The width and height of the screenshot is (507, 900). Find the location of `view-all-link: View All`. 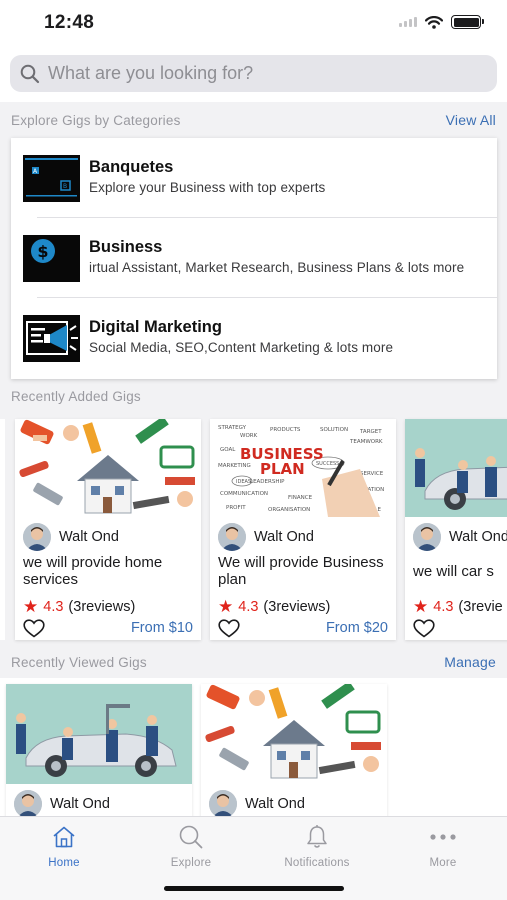

view-all-link: View All is located at coordinates (471, 120).